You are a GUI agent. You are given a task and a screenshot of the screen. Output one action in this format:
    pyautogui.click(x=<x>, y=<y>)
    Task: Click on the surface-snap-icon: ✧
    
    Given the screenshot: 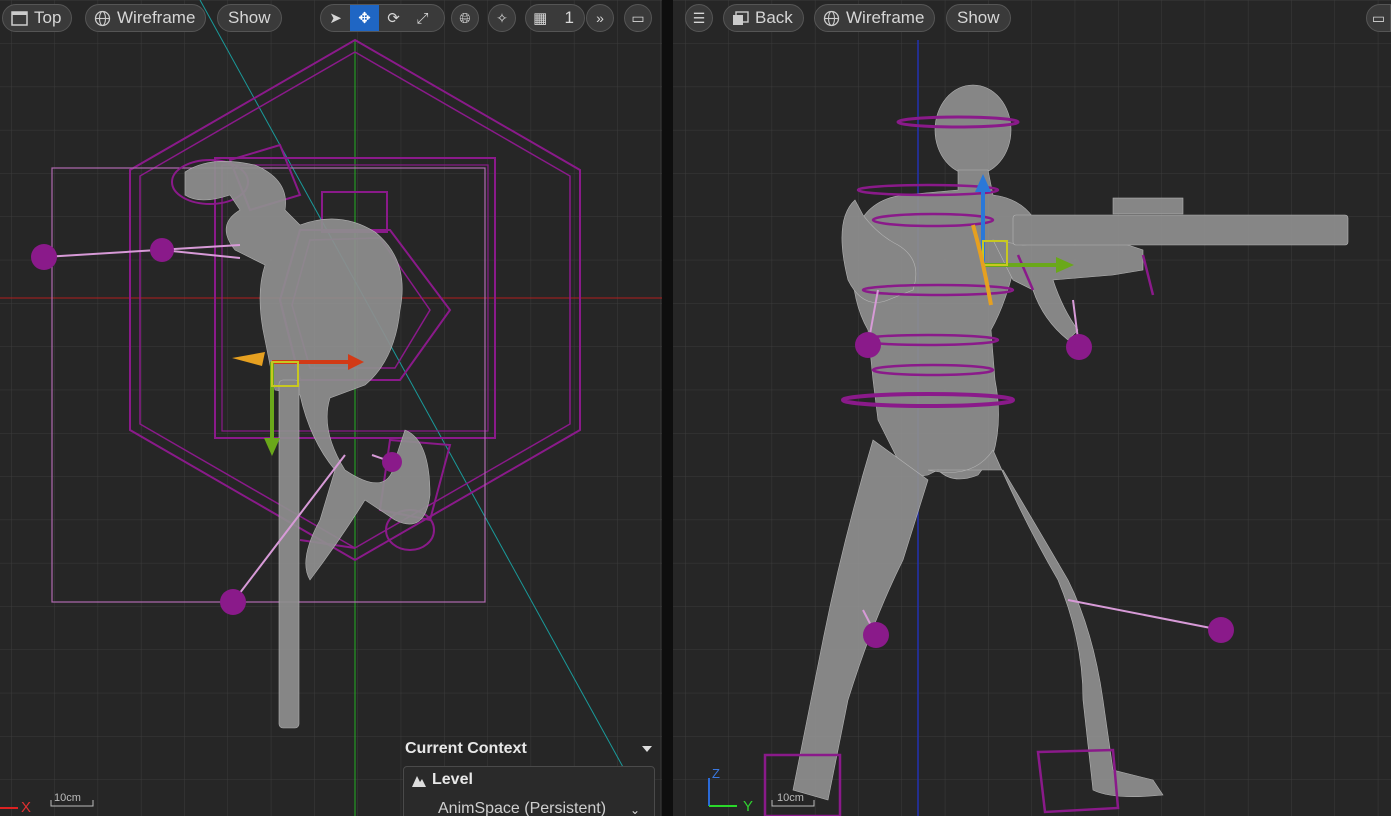 What is the action you would take?
    pyautogui.click(x=502, y=17)
    